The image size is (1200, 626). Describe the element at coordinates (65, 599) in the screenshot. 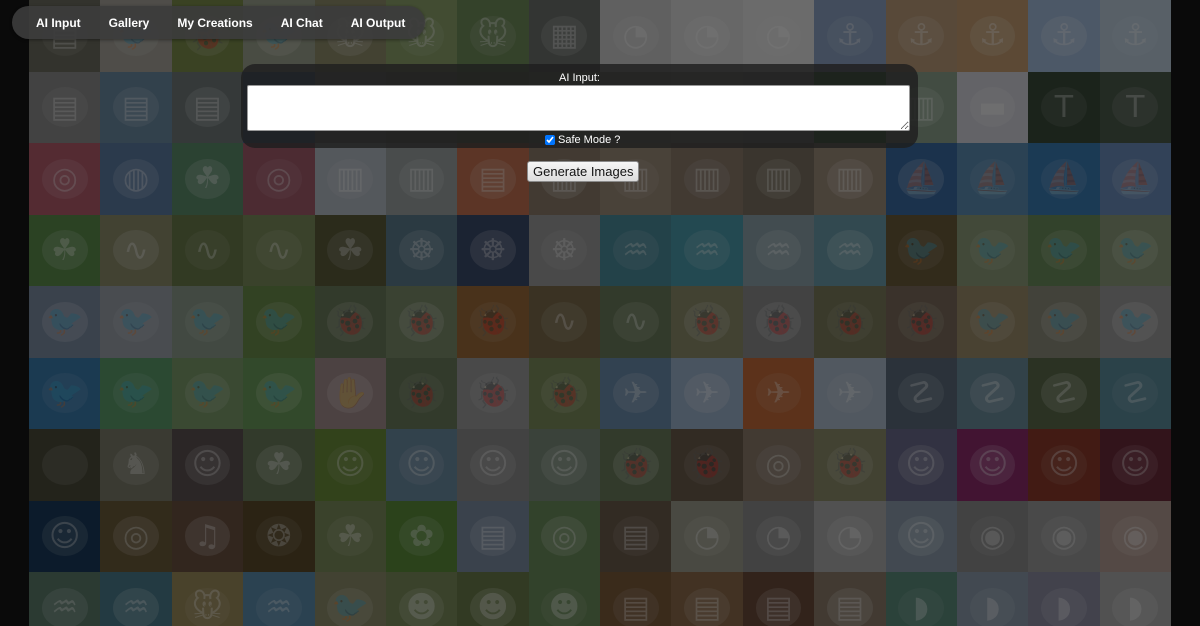

I see `tile-reef-1: ♒` at that location.